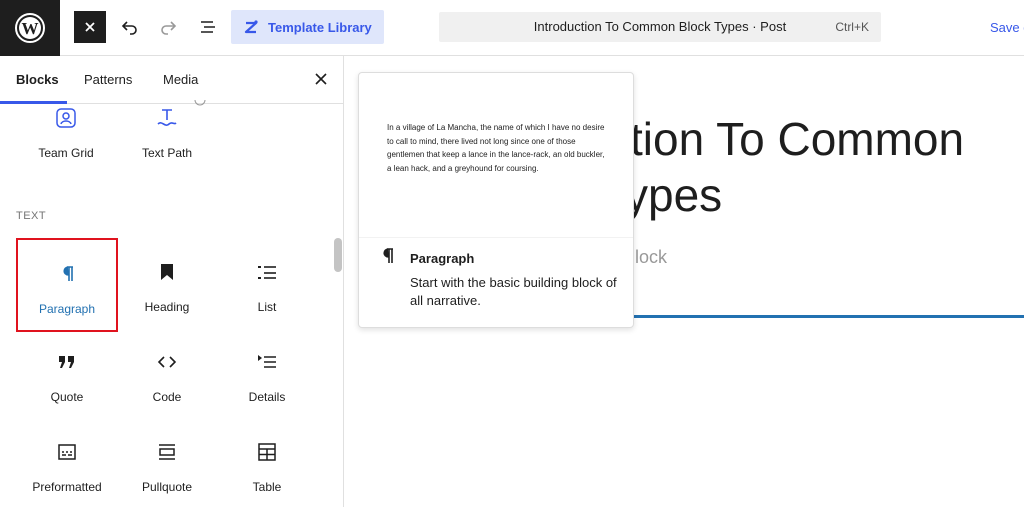 The height and width of the screenshot is (507, 1024). I want to click on block-item-heading: Heading, so click(167, 285).